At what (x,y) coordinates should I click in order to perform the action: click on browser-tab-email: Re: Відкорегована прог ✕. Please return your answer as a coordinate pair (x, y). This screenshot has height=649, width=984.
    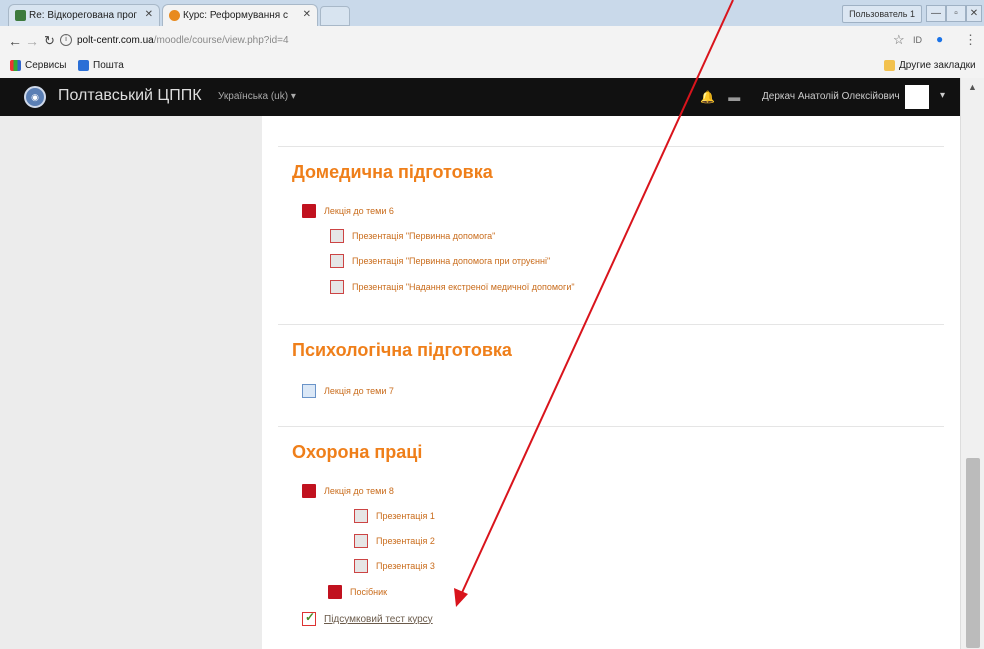
    Looking at the image, I should click on (84, 15).